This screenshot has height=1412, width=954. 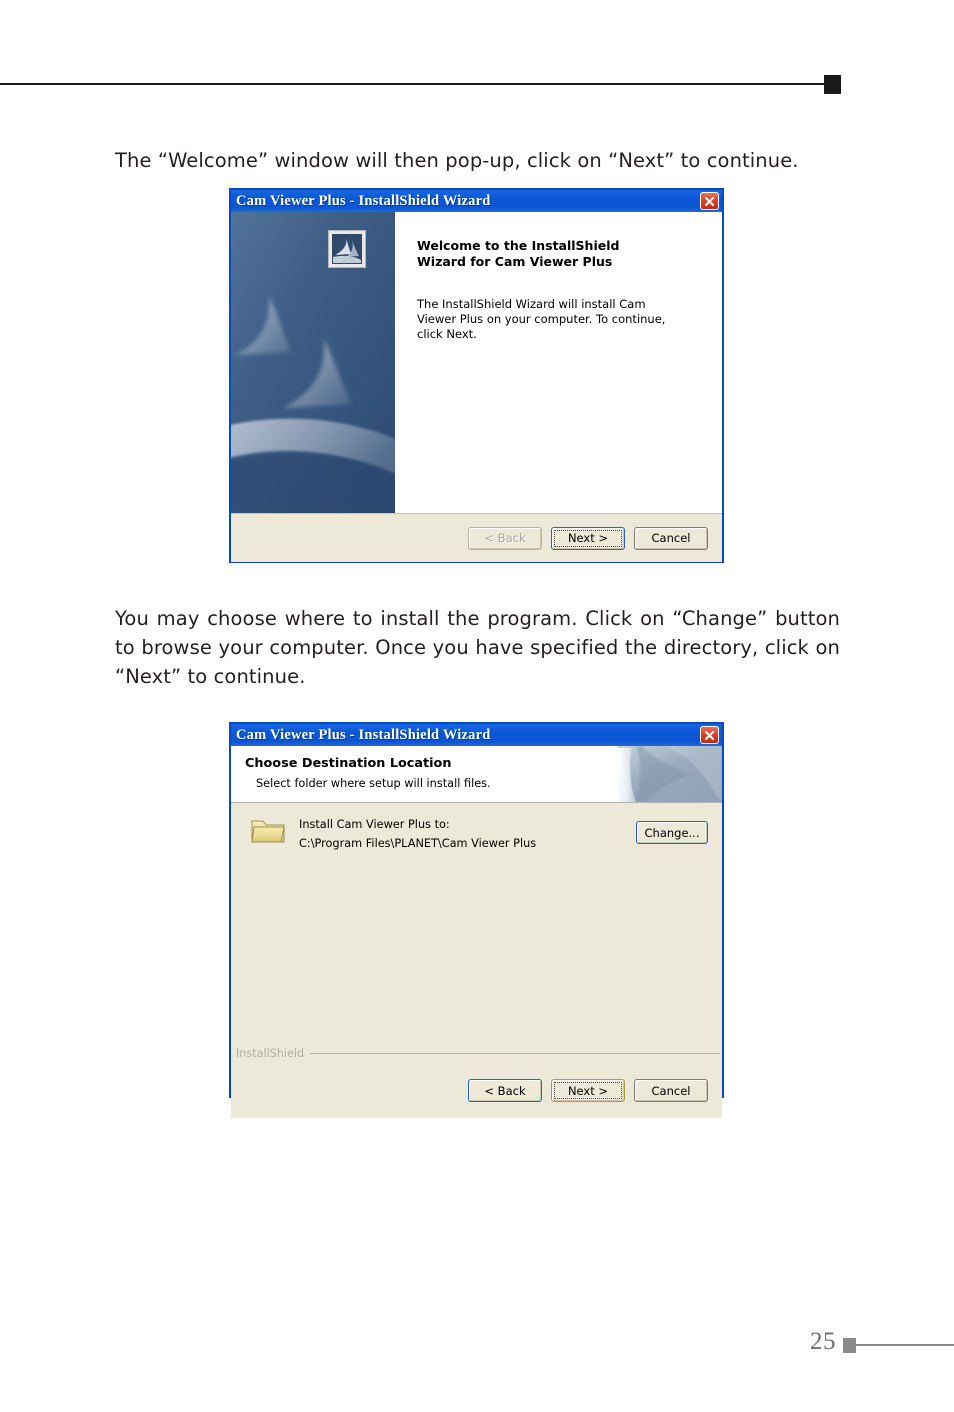 What do you see at coordinates (313, 362) in the screenshot?
I see `installshield-side-artwork` at bounding box center [313, 362].